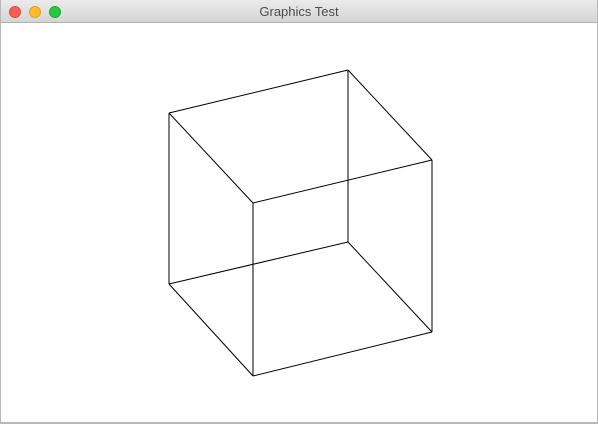  What do you see at coordinates (390, 115) in the screenshot?
I see `cube-edge-connect-top-right` at bounding box center [390, 115].